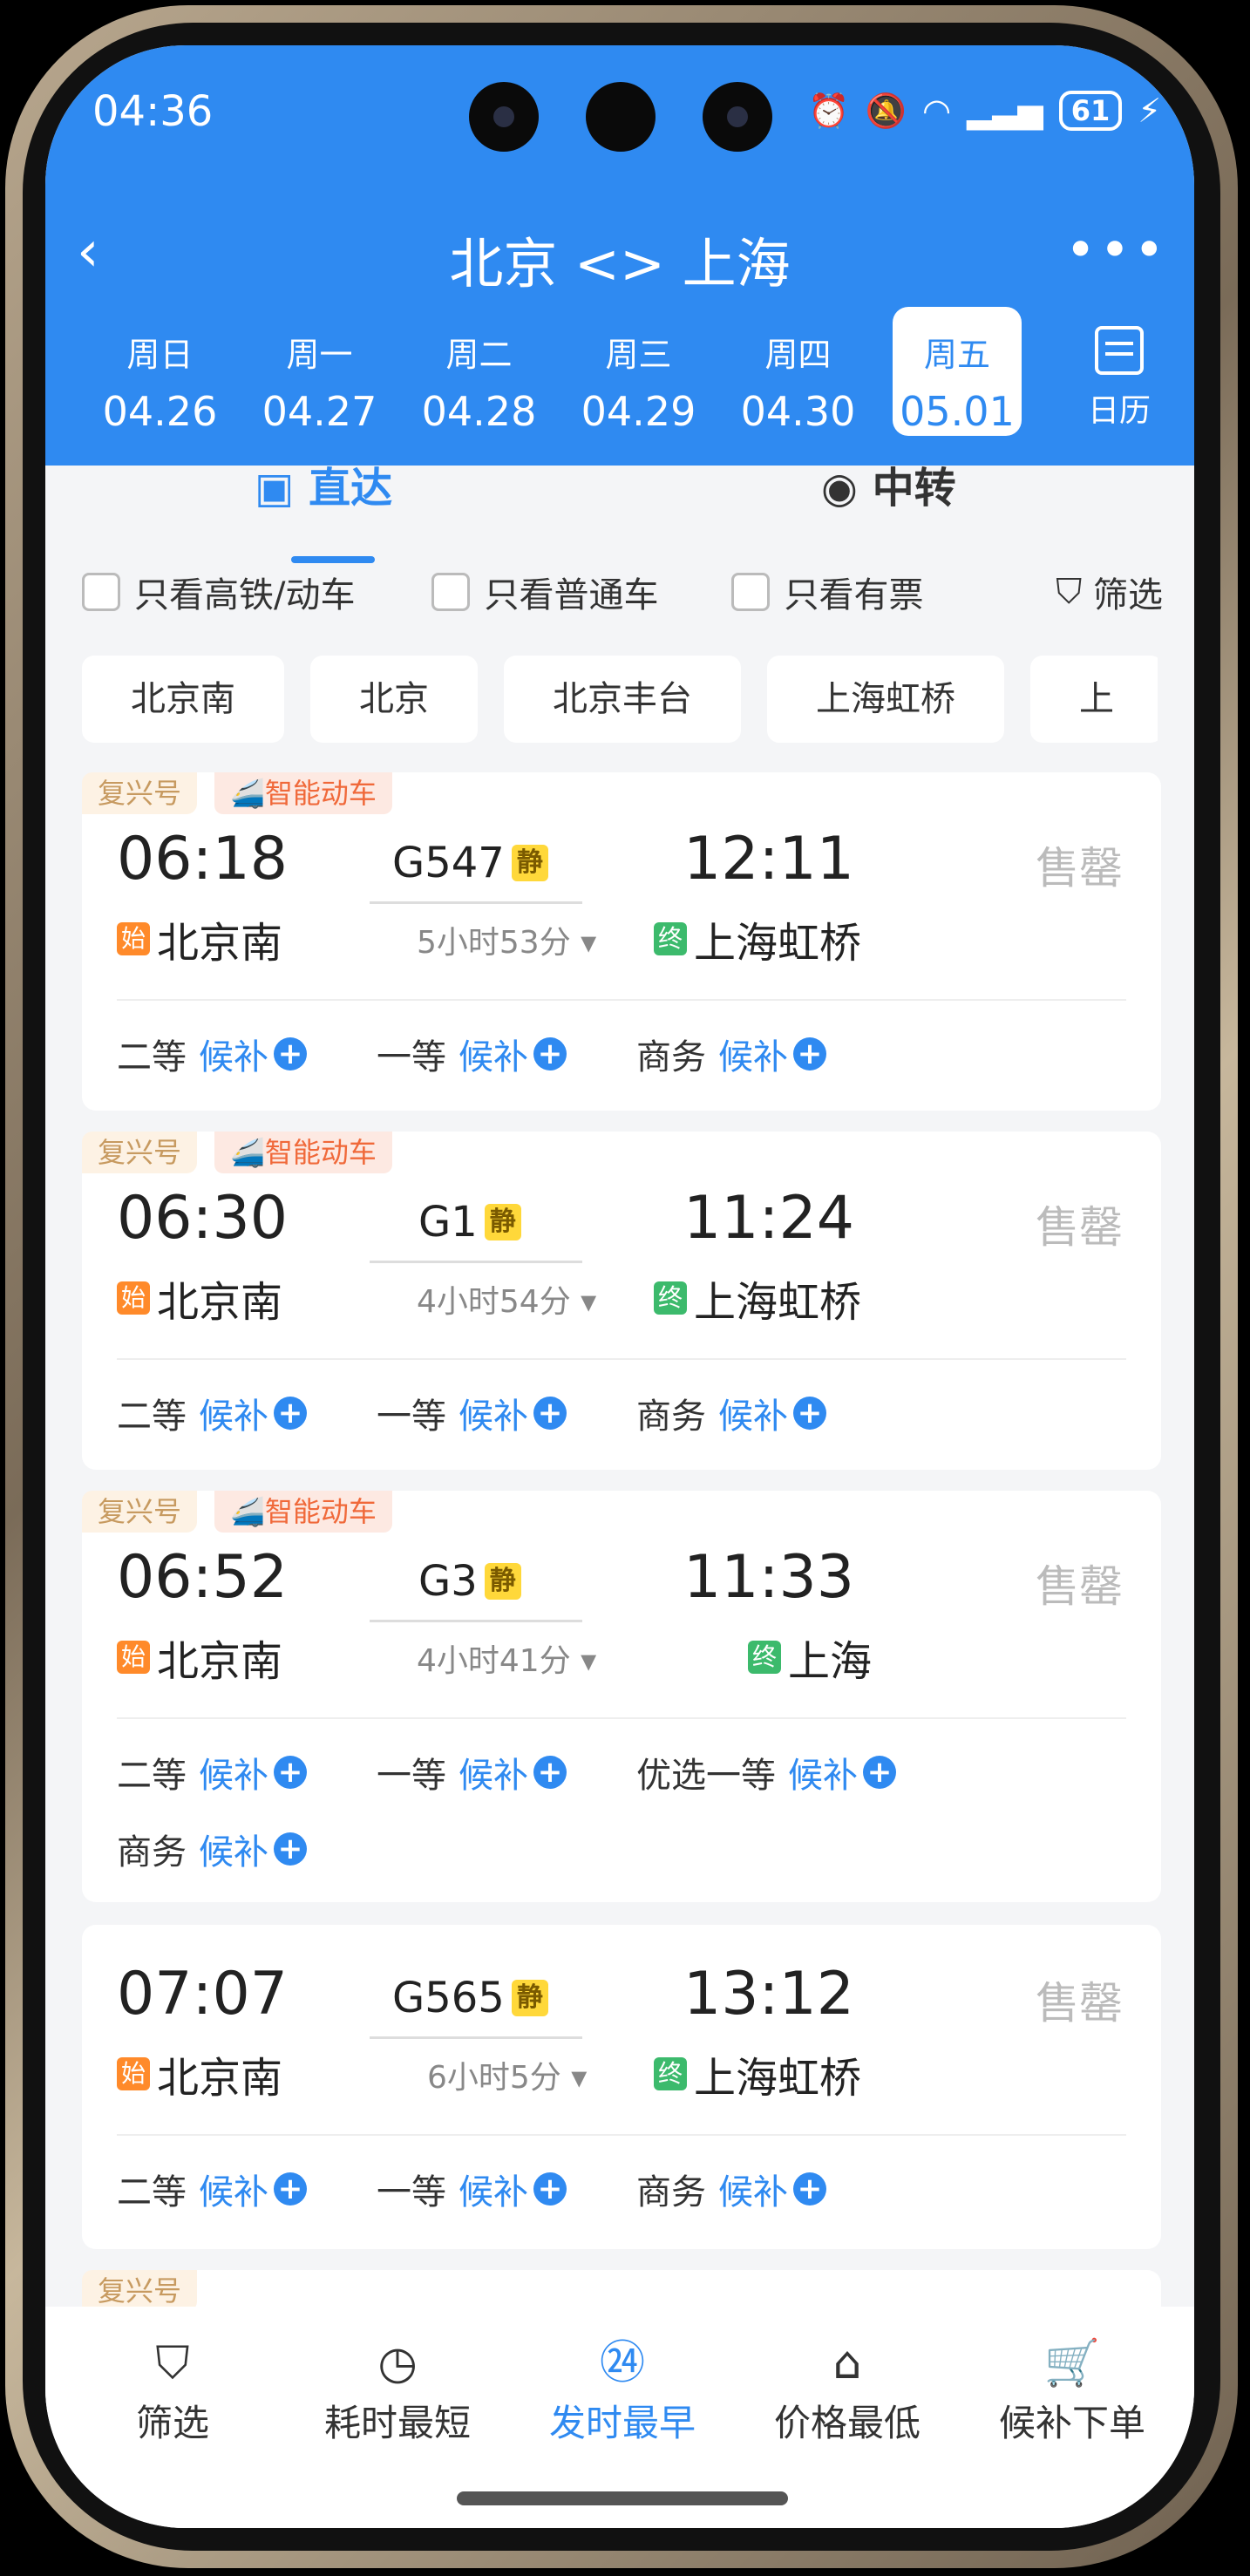  I want to click on sort-filter-button: ⛉ 筛选, so click(172, 2390).